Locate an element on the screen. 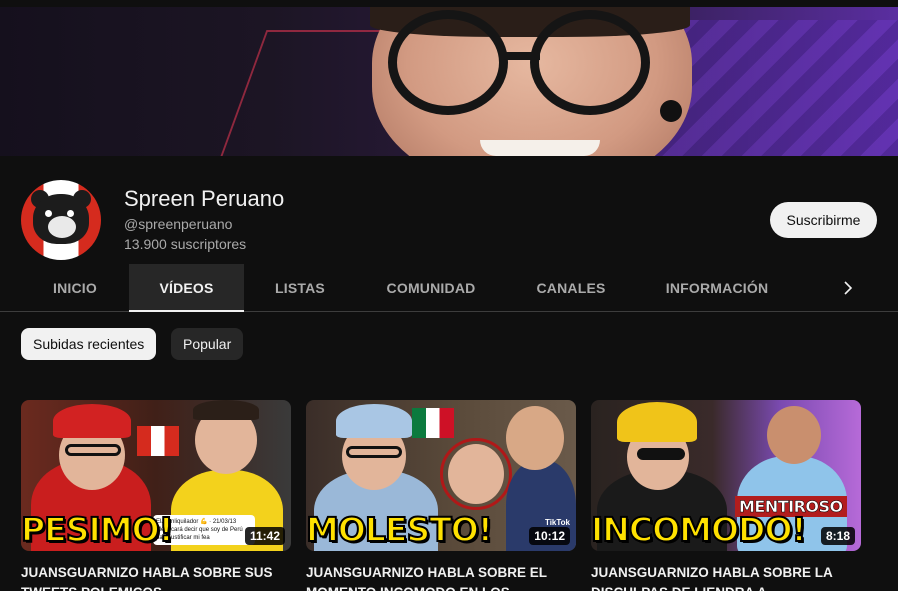 Image resolution: width=898 pixels, height=591 pixels. tab-informacion: INFORMACIÓN is located at coordinates (717, 288).